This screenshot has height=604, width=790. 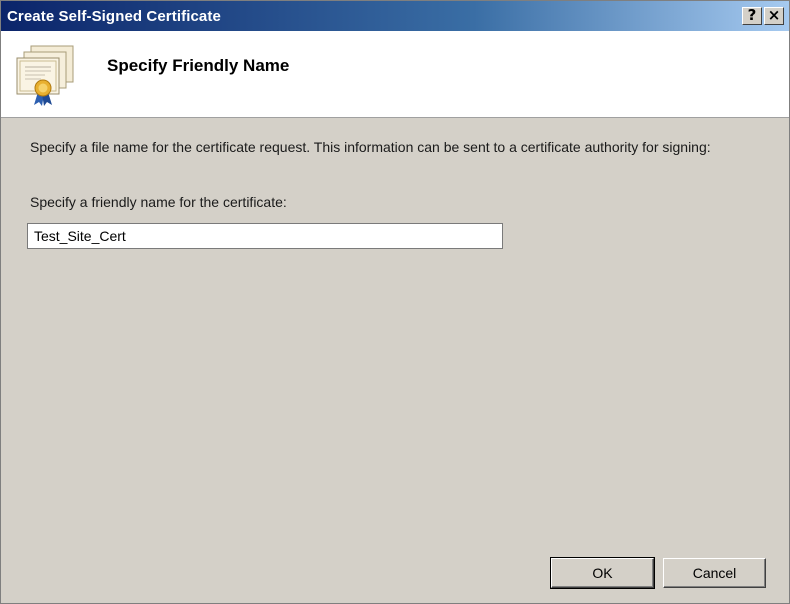 I want to click on help-button: ?, so click(x=752, y=16).